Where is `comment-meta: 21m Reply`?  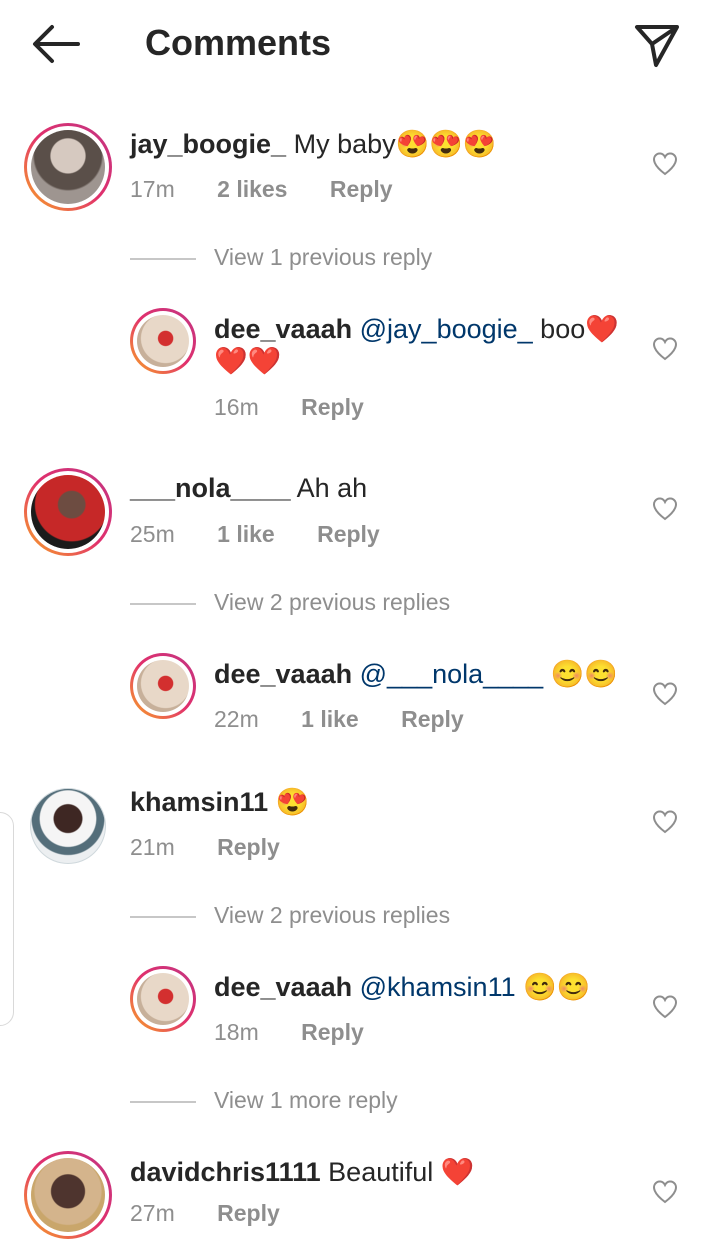
comment-meta: 21m Reply is located at coordinates (205, 847).